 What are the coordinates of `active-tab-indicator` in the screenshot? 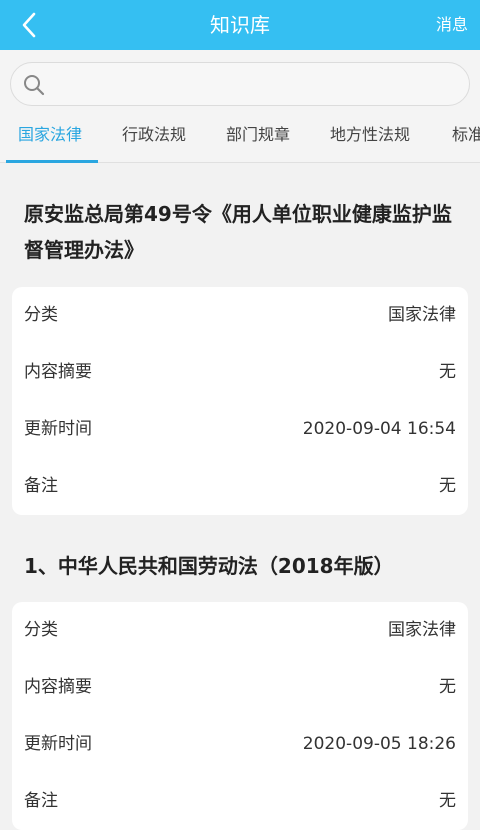 It's located at (52, 161).